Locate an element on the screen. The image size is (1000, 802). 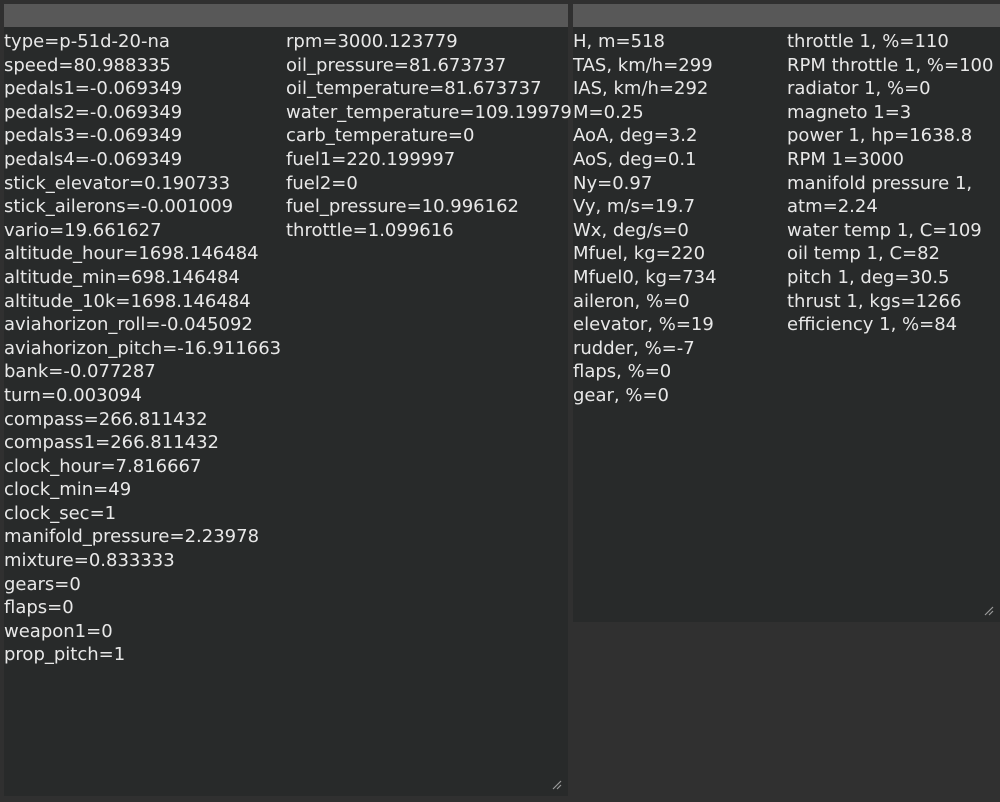
state-row: Mfuel0, kg=734 is located at coordinates (645, 277).